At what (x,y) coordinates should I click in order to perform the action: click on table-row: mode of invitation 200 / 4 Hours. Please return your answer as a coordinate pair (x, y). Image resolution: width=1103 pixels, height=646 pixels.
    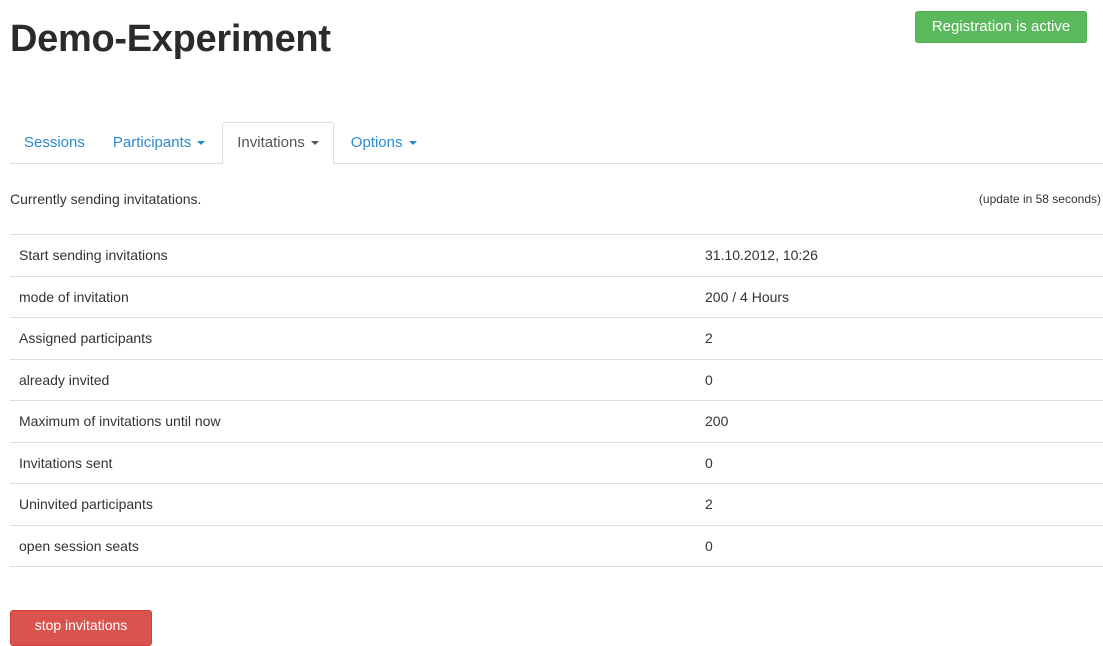
    Looking at the image, I should click on (556, 297).